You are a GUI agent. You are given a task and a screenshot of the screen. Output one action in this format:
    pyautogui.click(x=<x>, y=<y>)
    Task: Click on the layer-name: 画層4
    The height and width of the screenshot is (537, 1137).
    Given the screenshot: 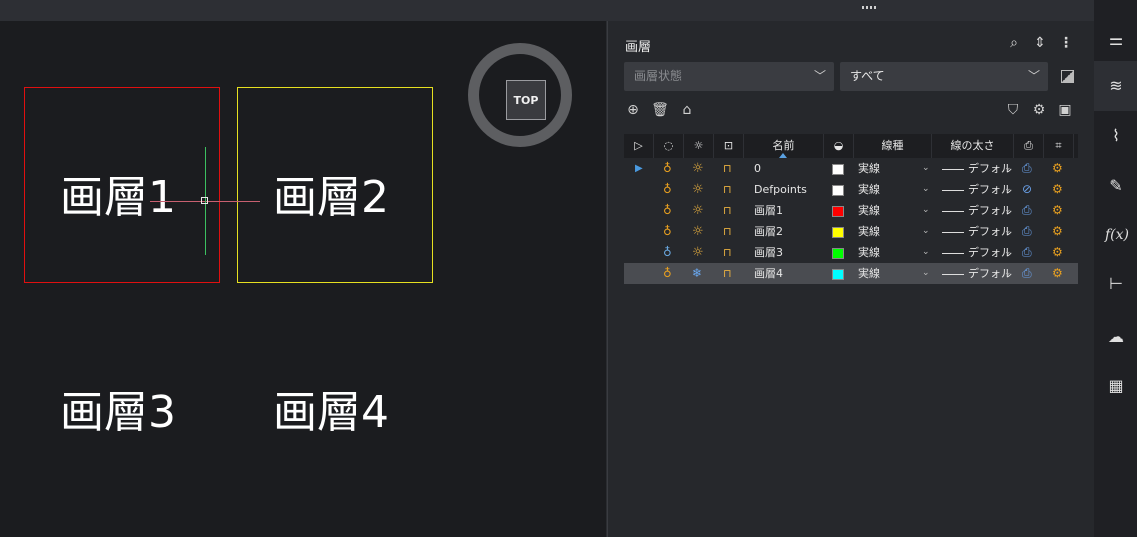 What is the action you would take?
    pyautogui.click(x=768, y=273)
    